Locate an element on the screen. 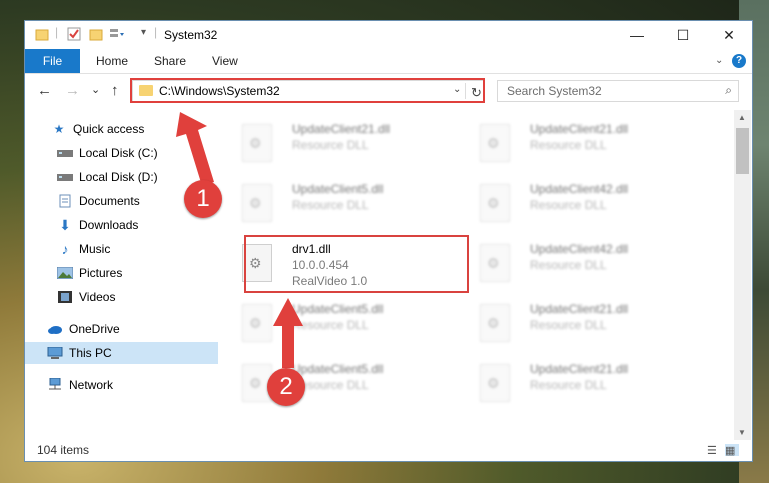 The width and height of the screenshot is (769, 483). details-view-icon: ☰ is located at coordinates (714, 450).